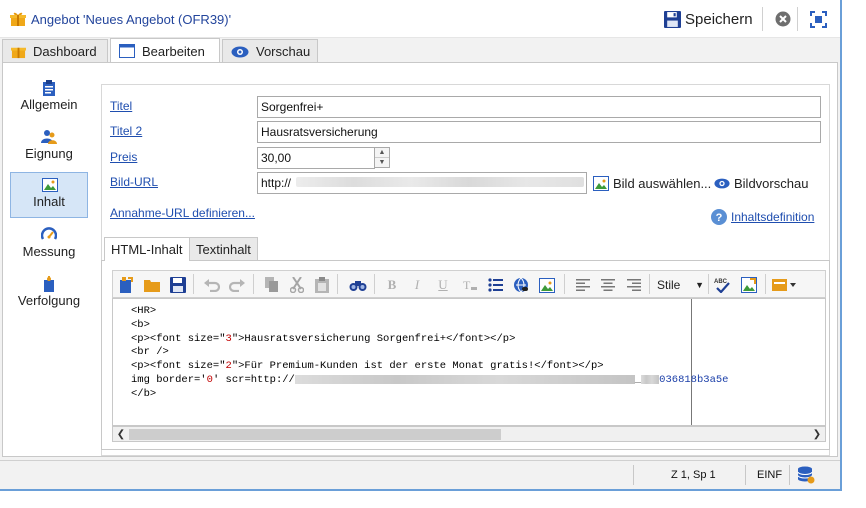 The height and width of the screenshot is (508, 866). Describe the element at coordinates (467, 285) in the screenshot. I see `svg-text: T` at that location.